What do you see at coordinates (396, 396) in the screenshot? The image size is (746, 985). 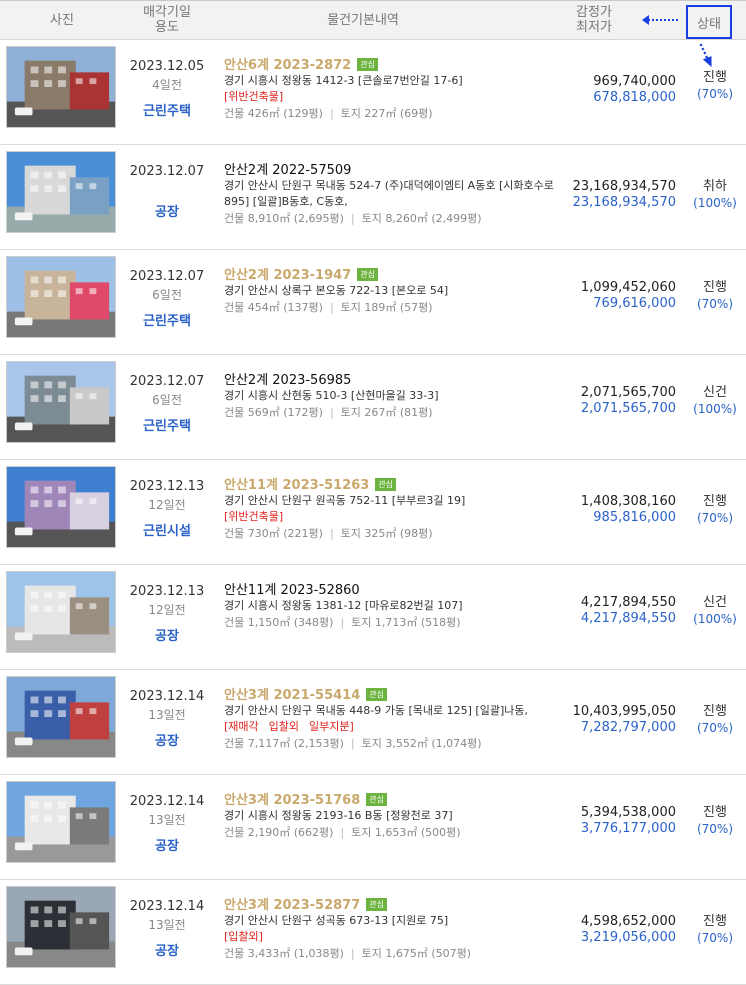 I see `address: 경기 시흥시 산현동 510-3 [산현마을길 33-3]` at bounding box center [396, 396].